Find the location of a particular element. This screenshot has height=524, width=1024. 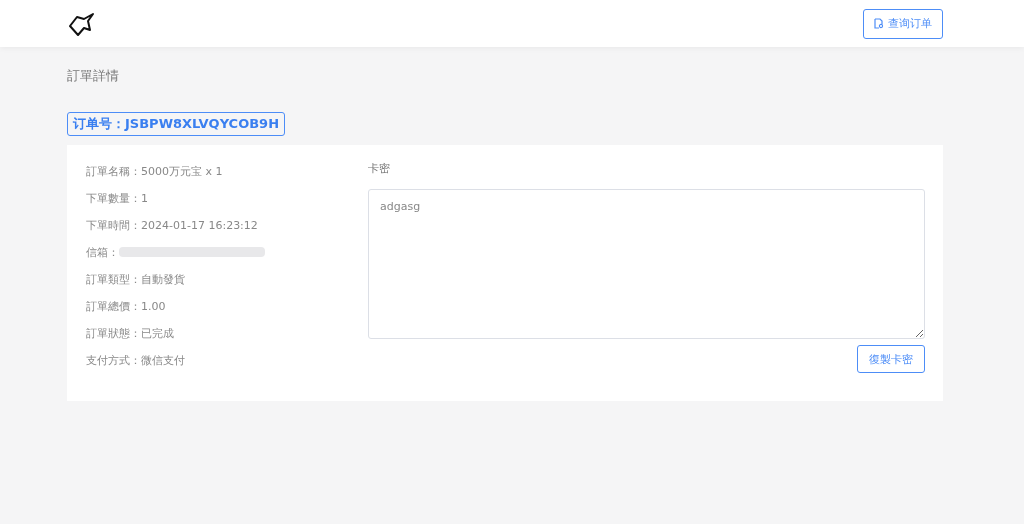

query-order-button: 查询订单 is located at coordinates (903, 23).